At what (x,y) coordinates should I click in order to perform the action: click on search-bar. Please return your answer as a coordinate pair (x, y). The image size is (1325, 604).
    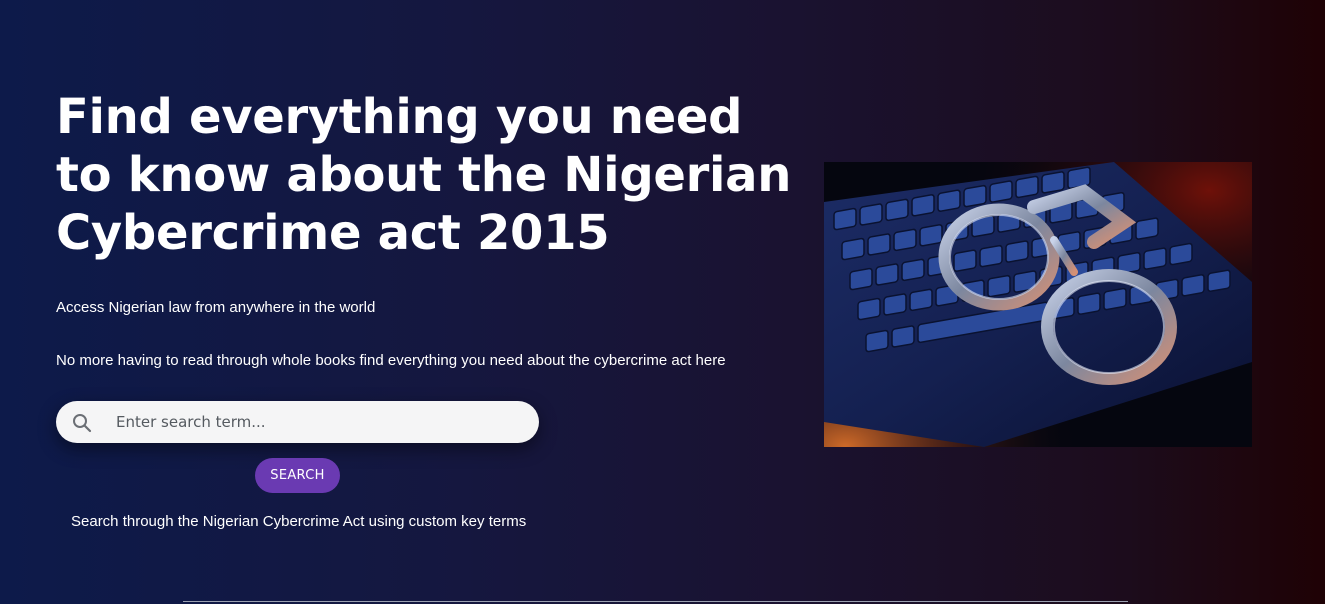
    Looking at the image, I should click on (297, 422).